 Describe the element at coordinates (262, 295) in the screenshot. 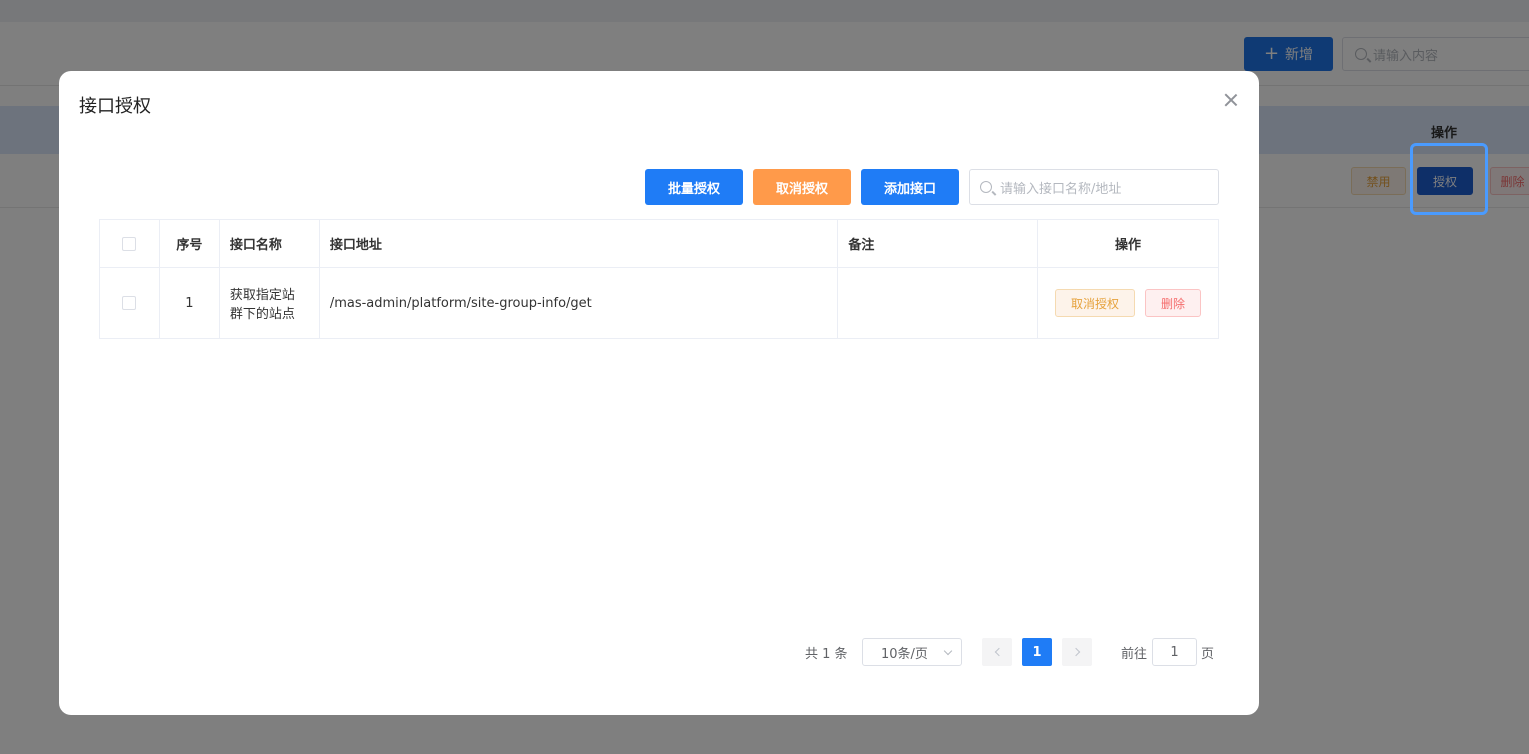

I see `row-api-name-line1: 获取指定站` at that location.